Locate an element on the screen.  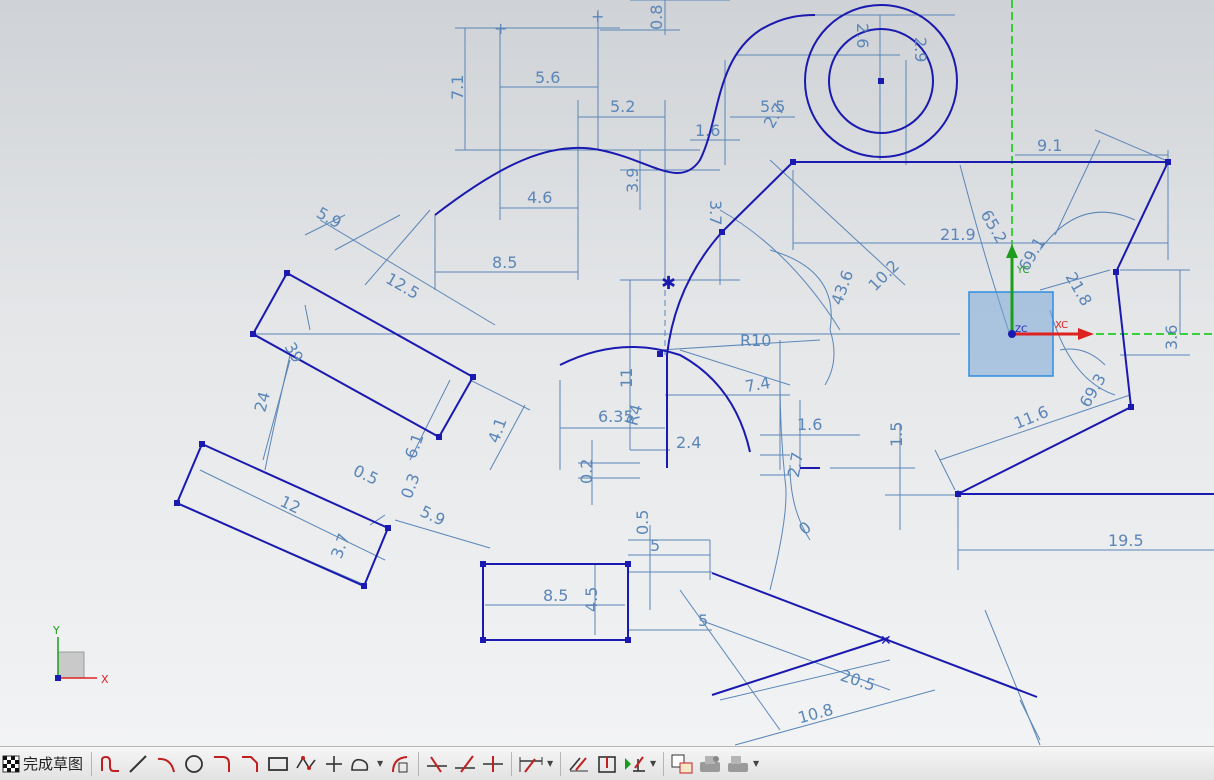
fillet-button is located at coordinates (222, 764).